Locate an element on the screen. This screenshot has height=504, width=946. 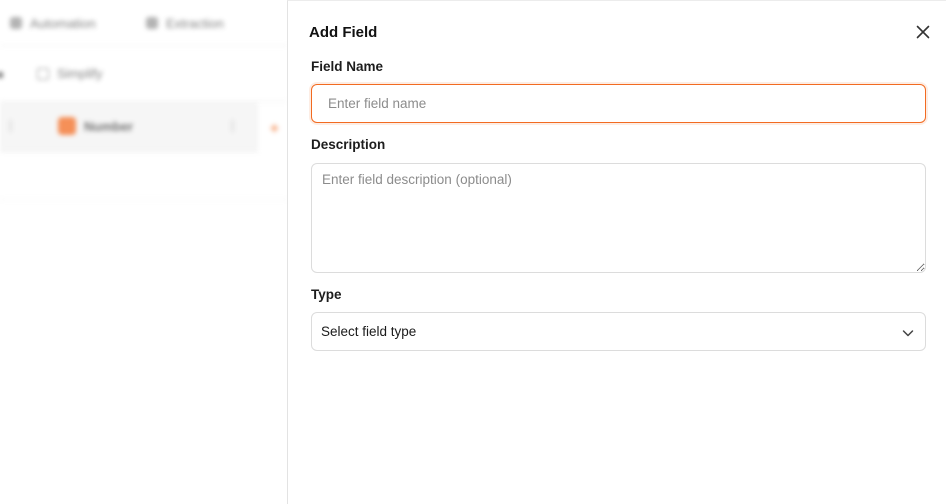
tab-extraction: Extraction is located at coordinates (185, 23).